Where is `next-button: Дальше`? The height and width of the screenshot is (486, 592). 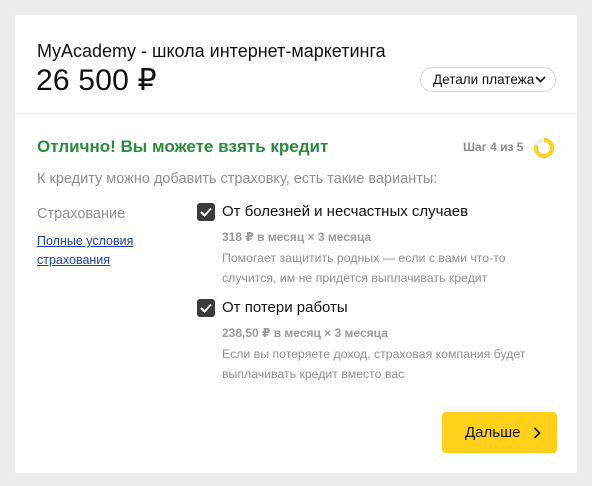 next-button: Дальше is located at coordinates (499, 432).